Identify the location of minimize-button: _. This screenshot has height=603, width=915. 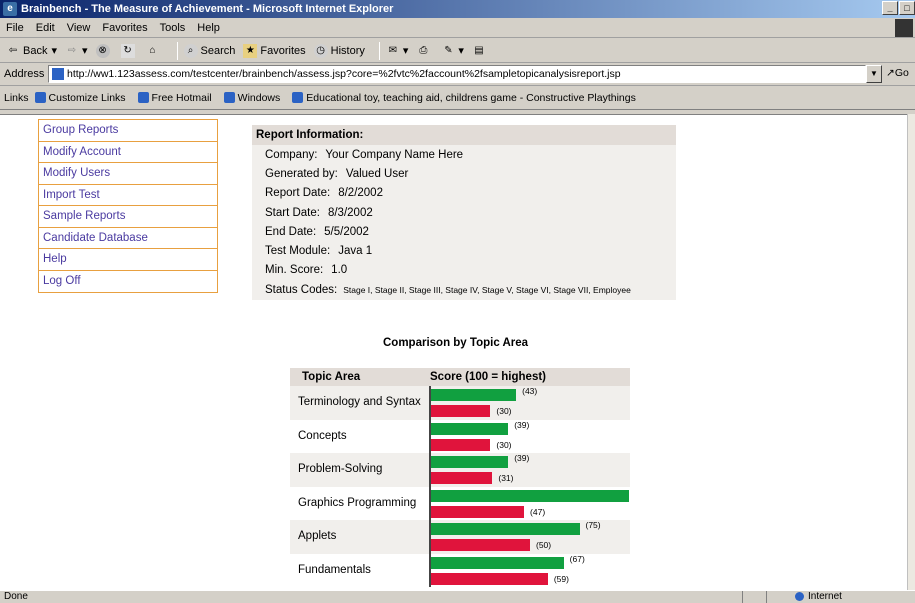
(890, 8).